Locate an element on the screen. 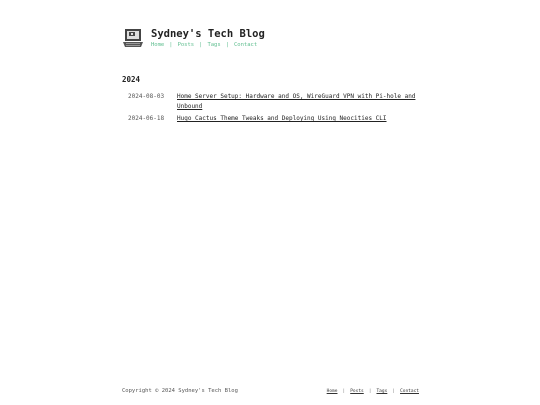 The height and width of the screenshot is (405, 540). nav-home: Home is located at coordinates (157, 45).